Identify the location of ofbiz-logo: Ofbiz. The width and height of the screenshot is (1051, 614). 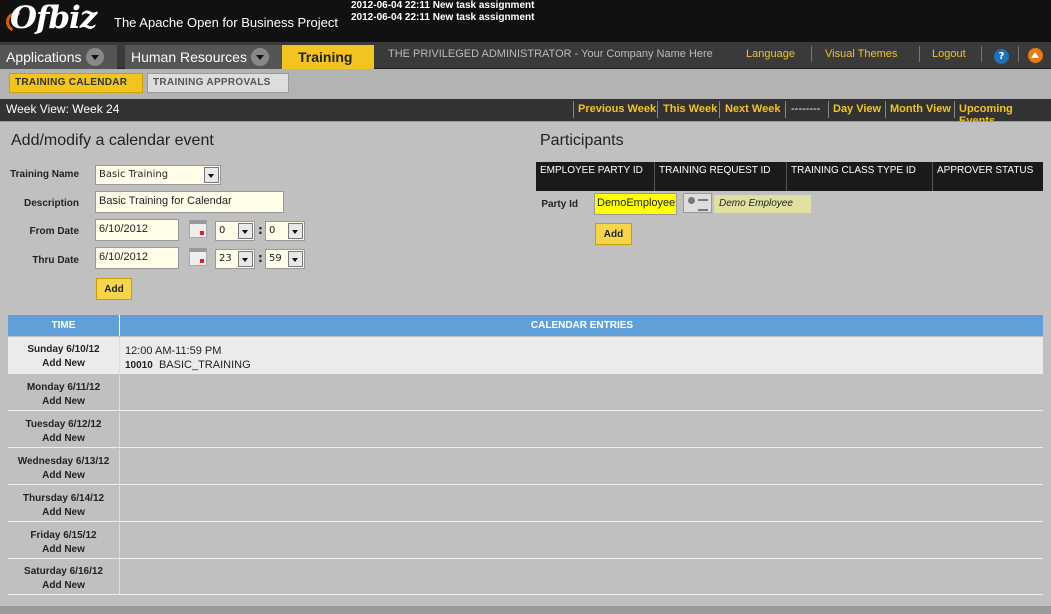
(54, 19).